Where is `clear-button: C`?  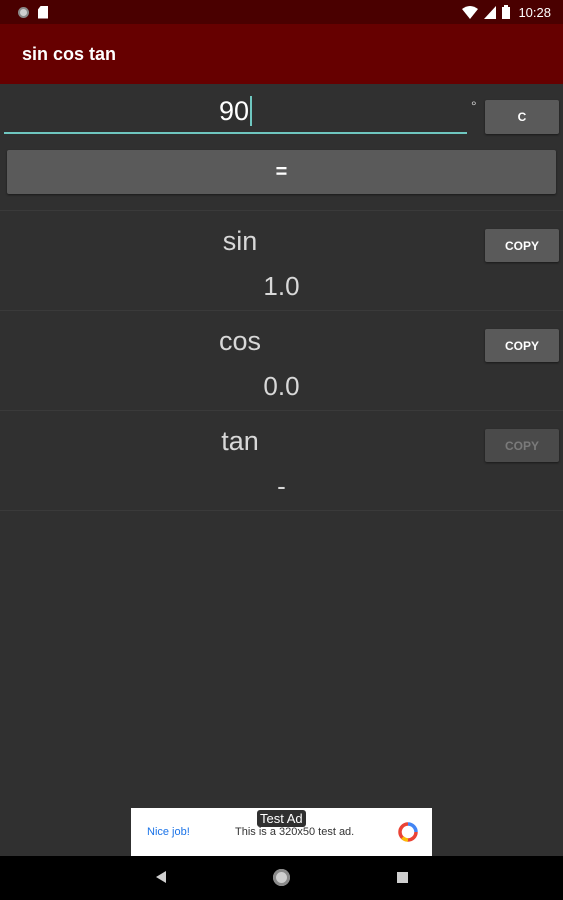 clear-button: C is located at coordinates (522, 117).